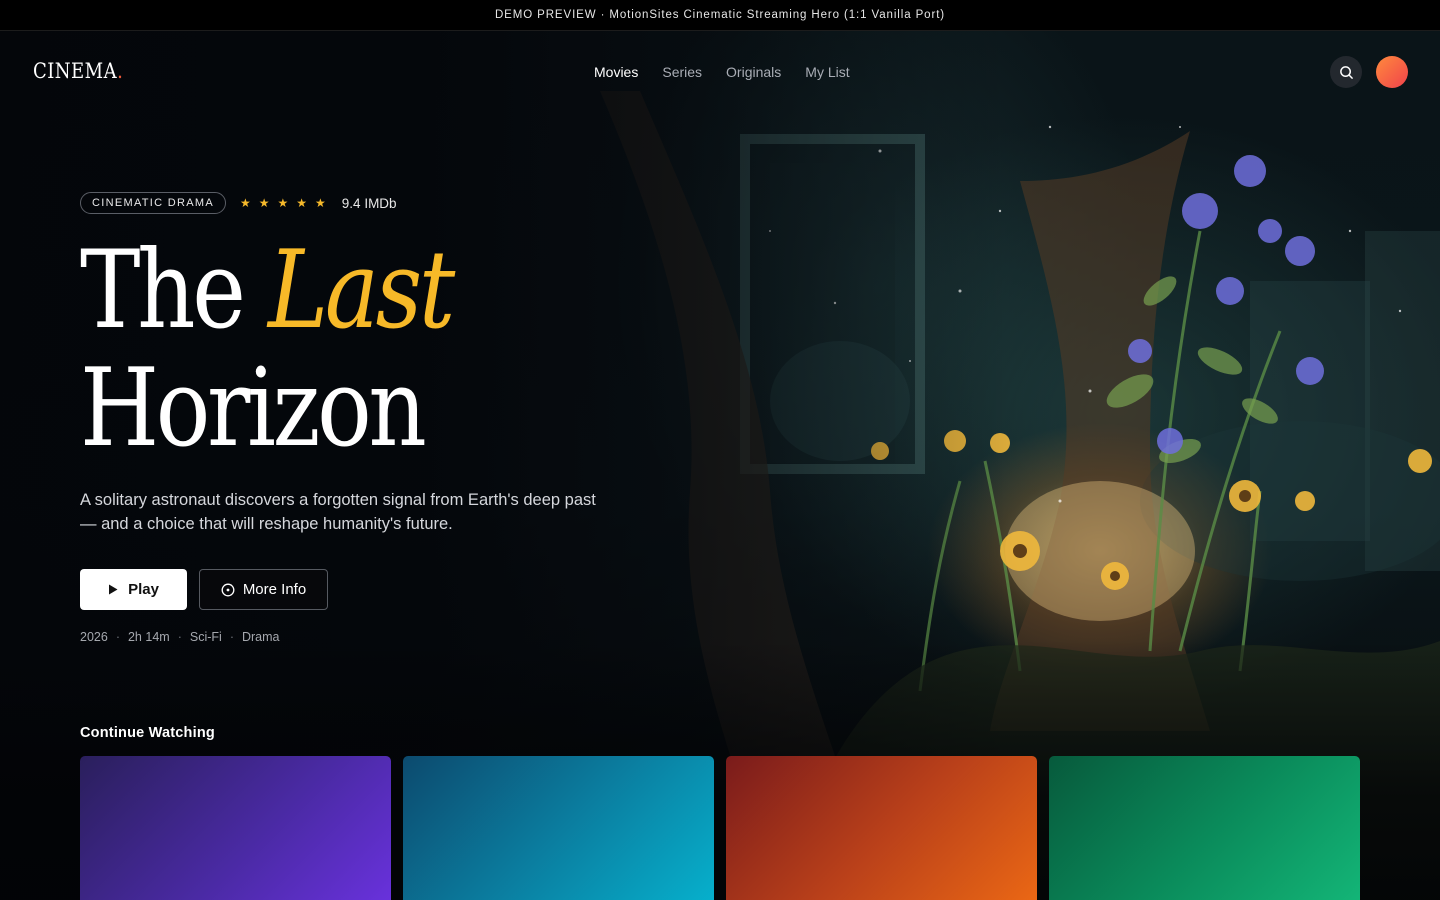  I want to click on nav-links: Movies Series Originals My List, so click(722, 72).